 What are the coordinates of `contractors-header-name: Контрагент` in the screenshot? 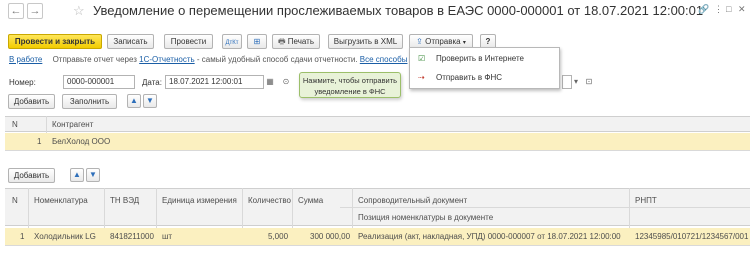 It's located at (73, 124).